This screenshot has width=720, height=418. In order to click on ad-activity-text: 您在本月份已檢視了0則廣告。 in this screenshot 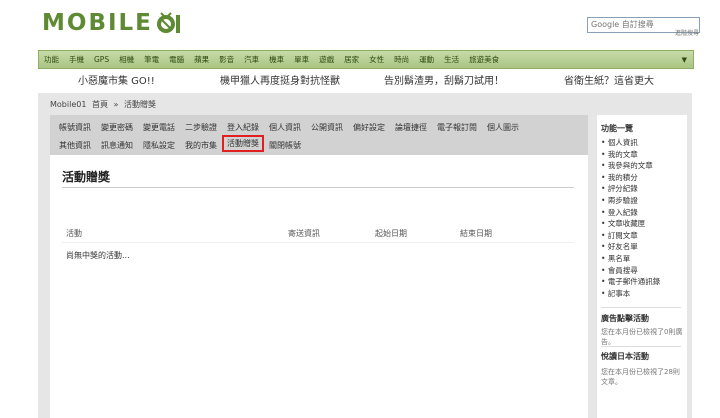, I will do `click(642, 337)`.